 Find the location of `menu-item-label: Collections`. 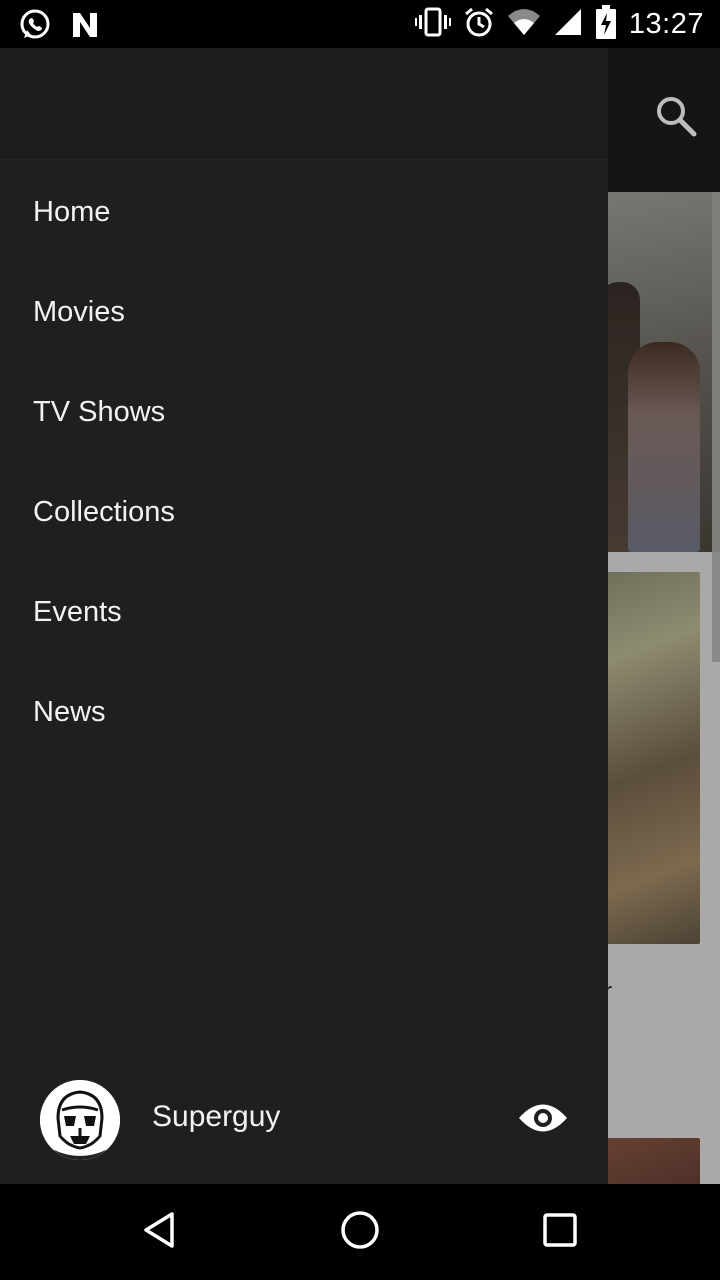

menu-item-label: Collections is located at coordinates (104, 511).